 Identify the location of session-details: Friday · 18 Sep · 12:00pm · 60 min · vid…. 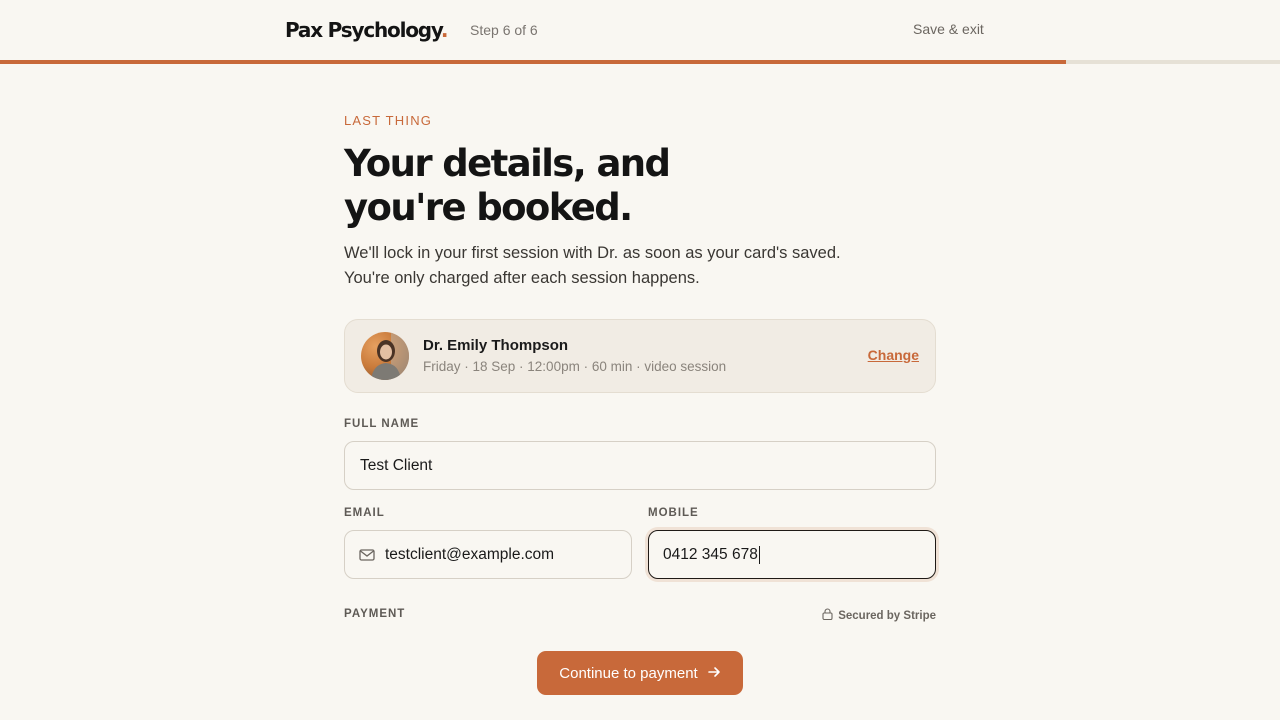
(575, 366).